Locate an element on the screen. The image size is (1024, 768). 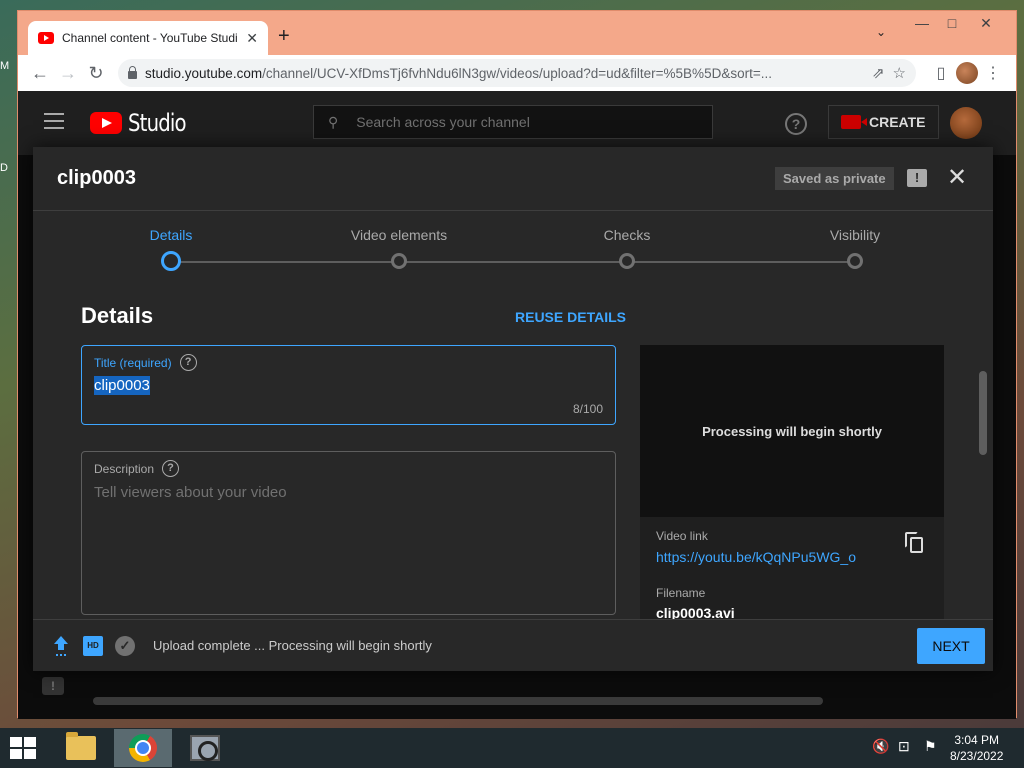
taskbar-chrome is located at coordinates (143, 748).